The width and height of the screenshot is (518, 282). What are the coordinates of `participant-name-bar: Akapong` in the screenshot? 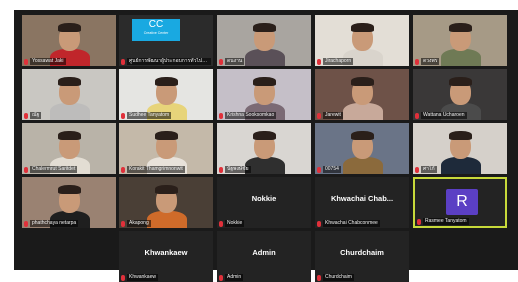 It's located at (136, 223).